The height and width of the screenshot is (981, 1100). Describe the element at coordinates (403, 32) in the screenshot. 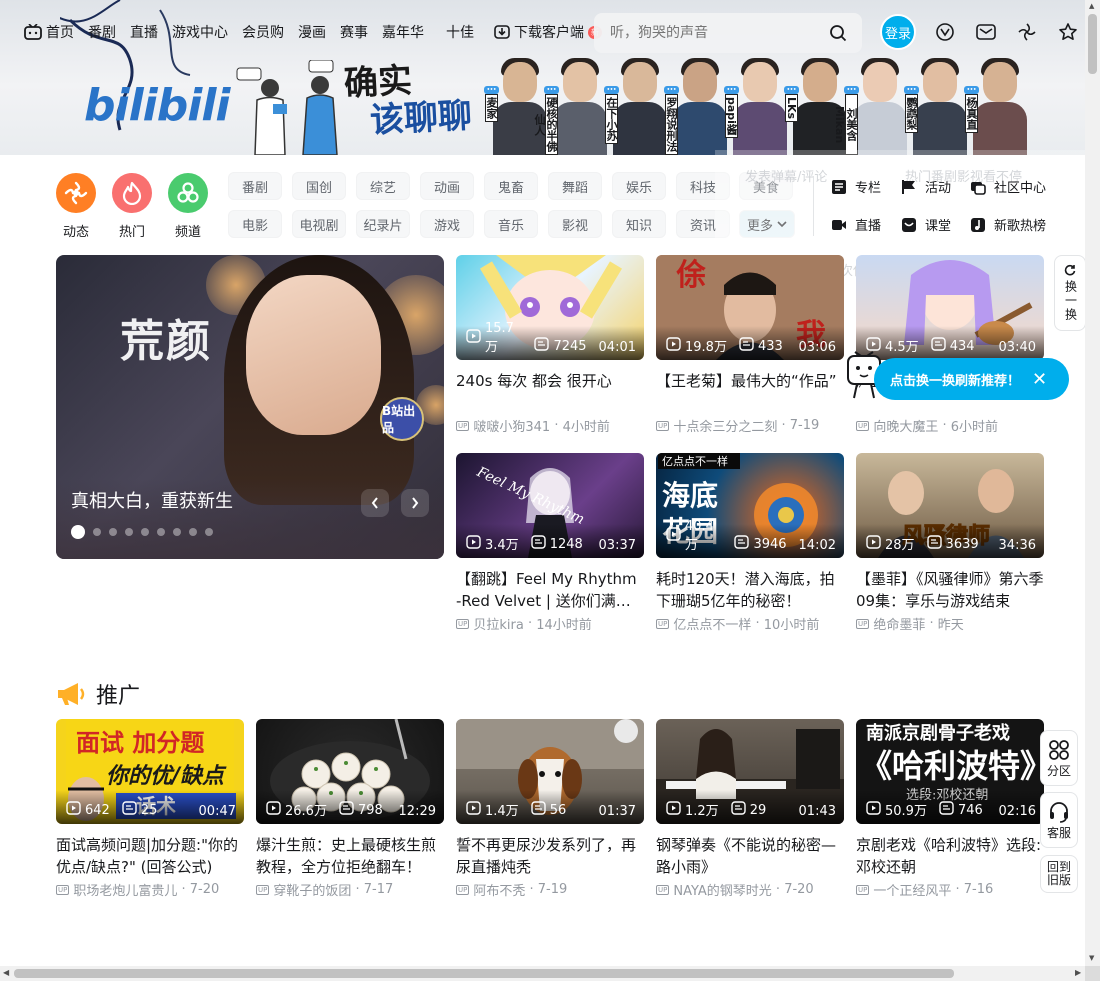

I see `nav-carnival: 嘉年华` at that location.